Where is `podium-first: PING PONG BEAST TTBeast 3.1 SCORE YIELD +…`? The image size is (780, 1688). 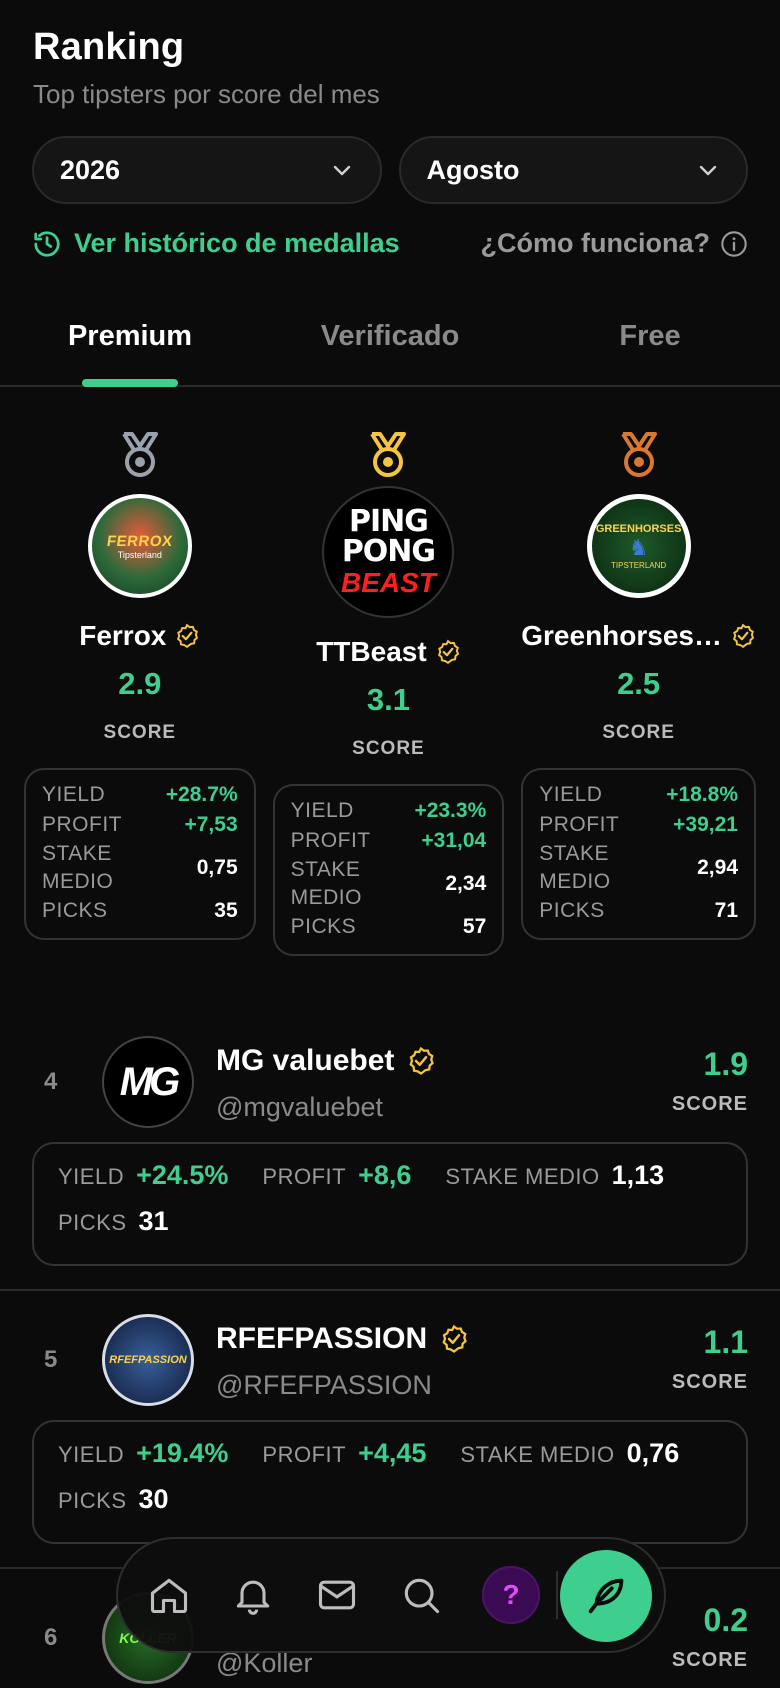 podium-first: PING PONG BEAST TTBeast 3.1 SCORE YIELD +… is located at coordinates (388, 693).